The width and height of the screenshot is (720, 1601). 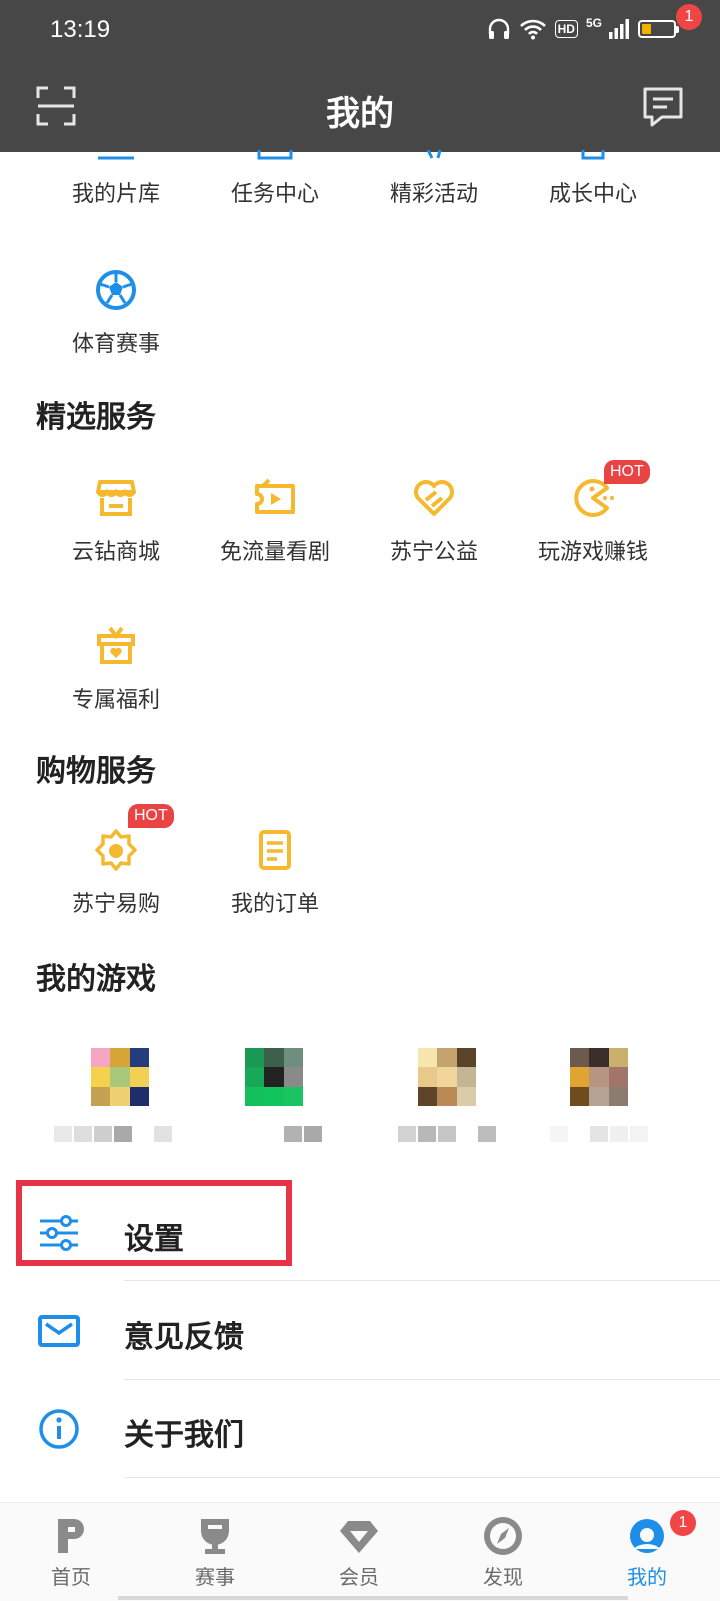 I want to click on tab-label: 我的, so click(x=647, y=1577).